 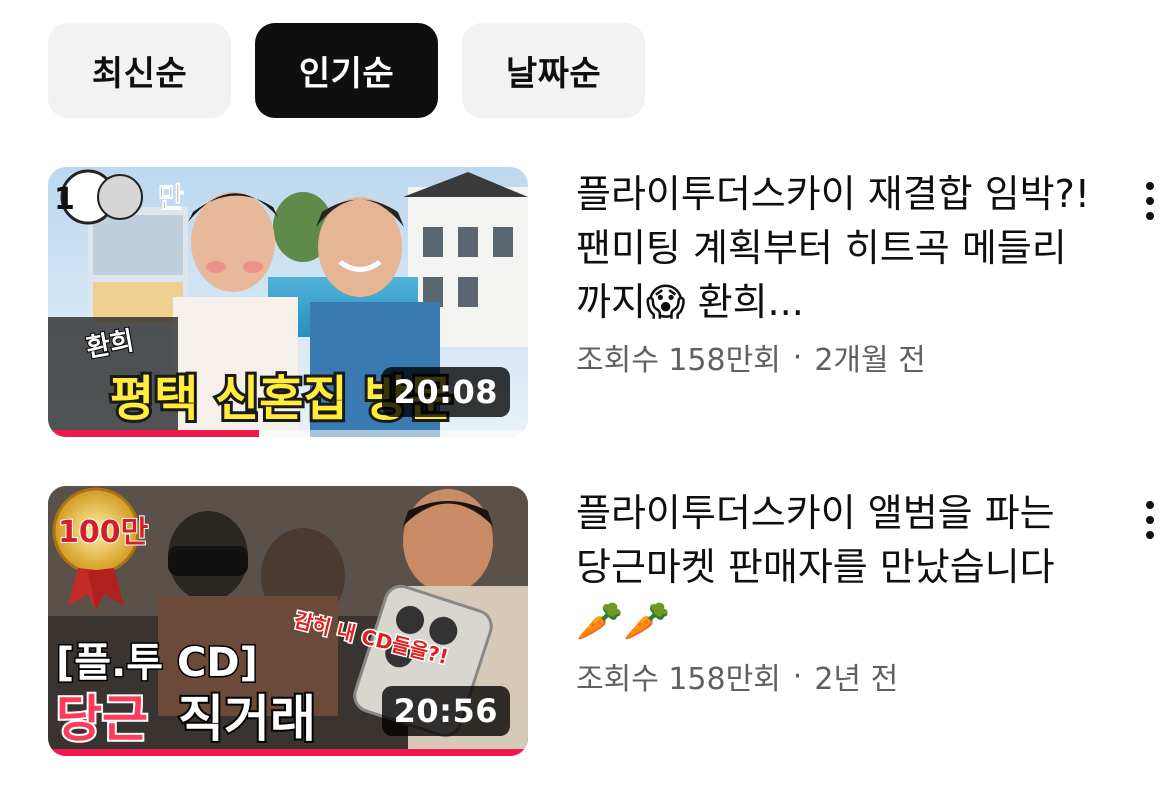 What do you see at coordinates (445, 392) in the screenshot?
I see `video-duration: 20:08` at bounding box center [445, 392].